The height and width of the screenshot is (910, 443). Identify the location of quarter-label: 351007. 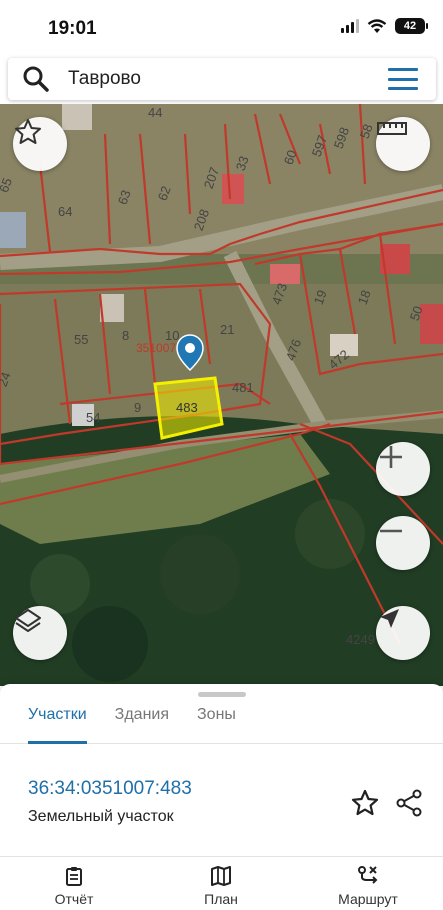
(156, 348).